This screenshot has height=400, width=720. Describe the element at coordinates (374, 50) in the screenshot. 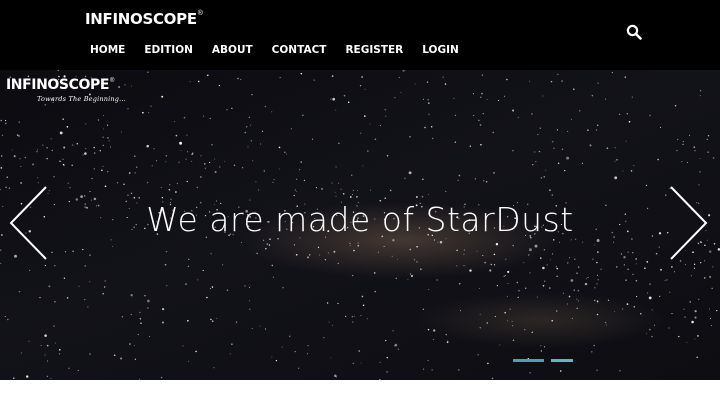

I see `nav-register: REGISTER` at that location.